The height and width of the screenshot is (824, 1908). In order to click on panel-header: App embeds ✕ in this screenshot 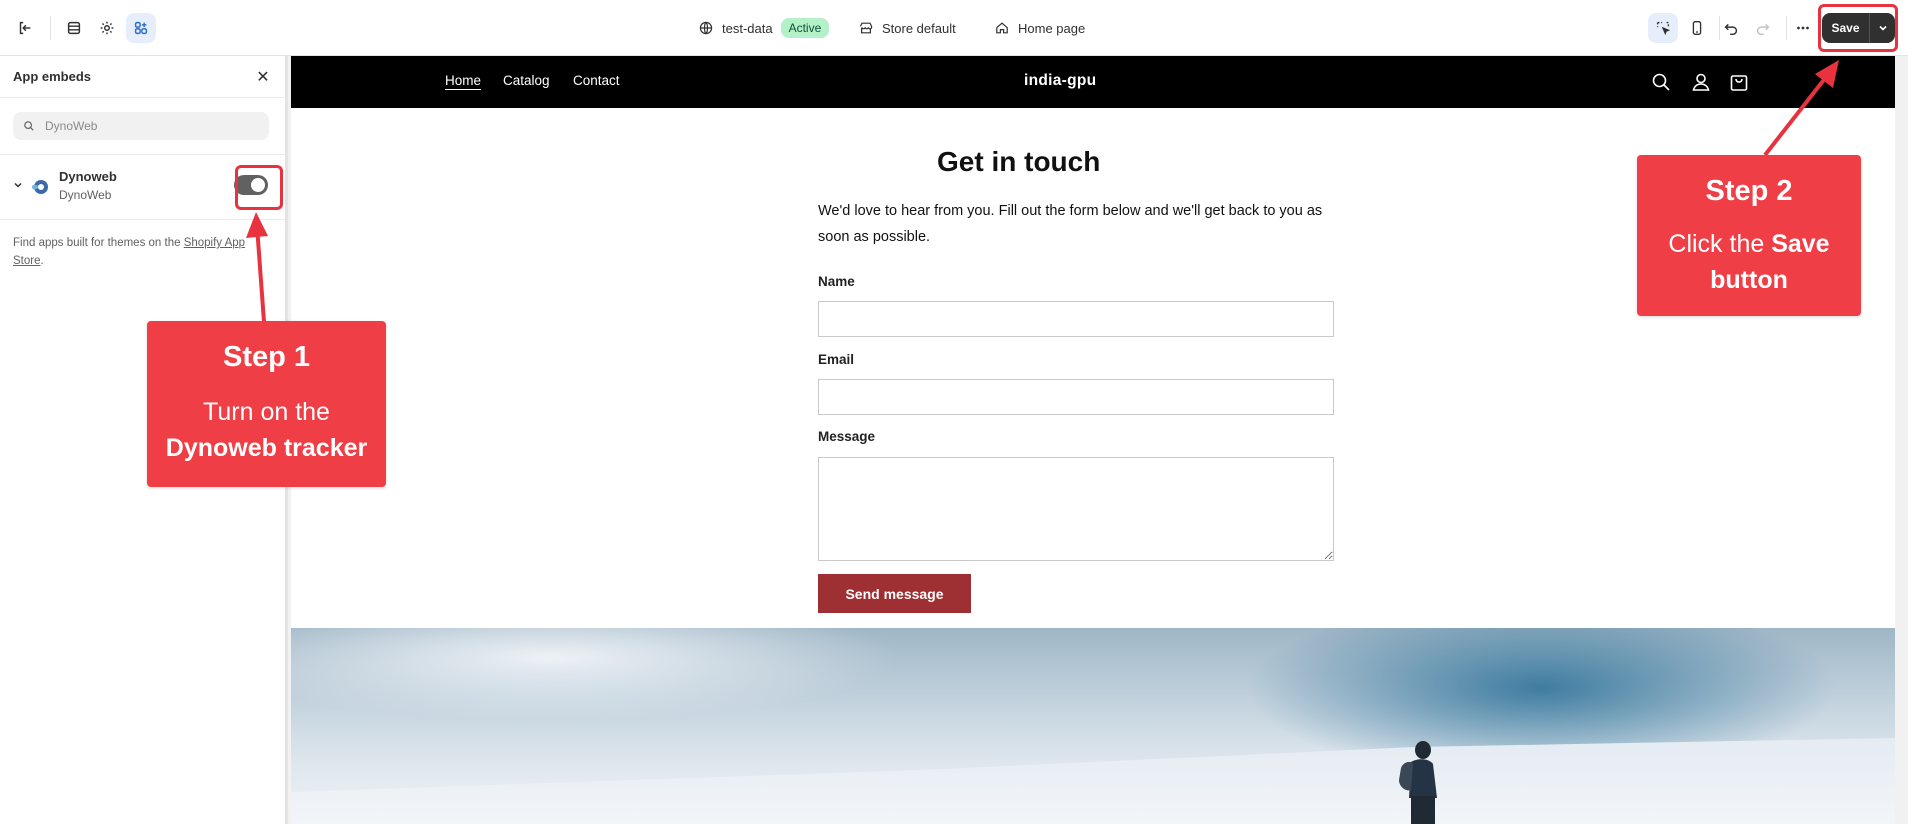, I will do `click(142, 77)`.